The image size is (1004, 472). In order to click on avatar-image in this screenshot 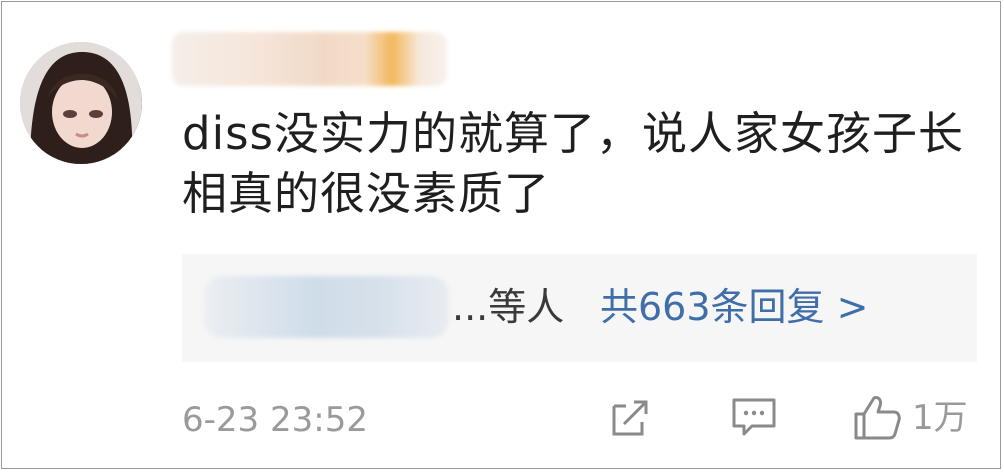, I will do `click(81, 103)`.